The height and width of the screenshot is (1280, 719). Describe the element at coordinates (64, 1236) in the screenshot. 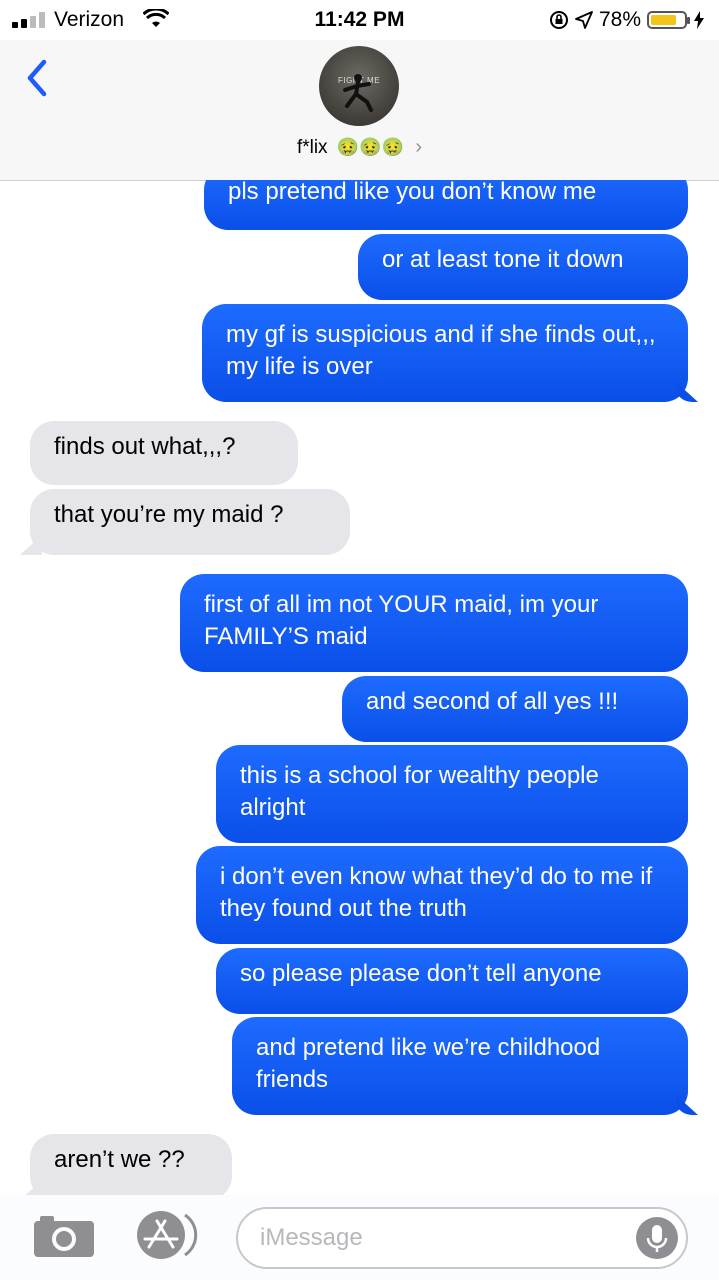

I see `camera-icon` at that location.